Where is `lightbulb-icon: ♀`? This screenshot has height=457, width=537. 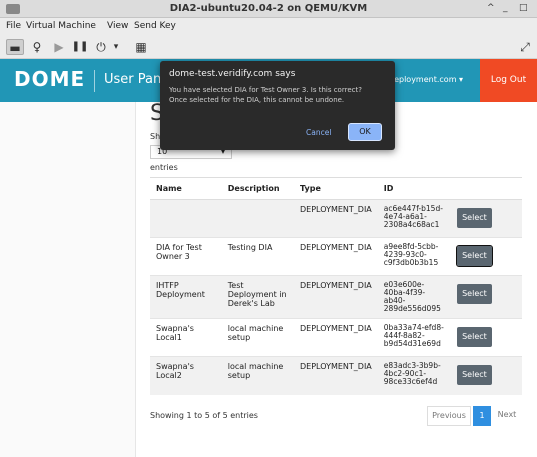
lightbulb-icon: ♀ is located at coordinates (37, 47).